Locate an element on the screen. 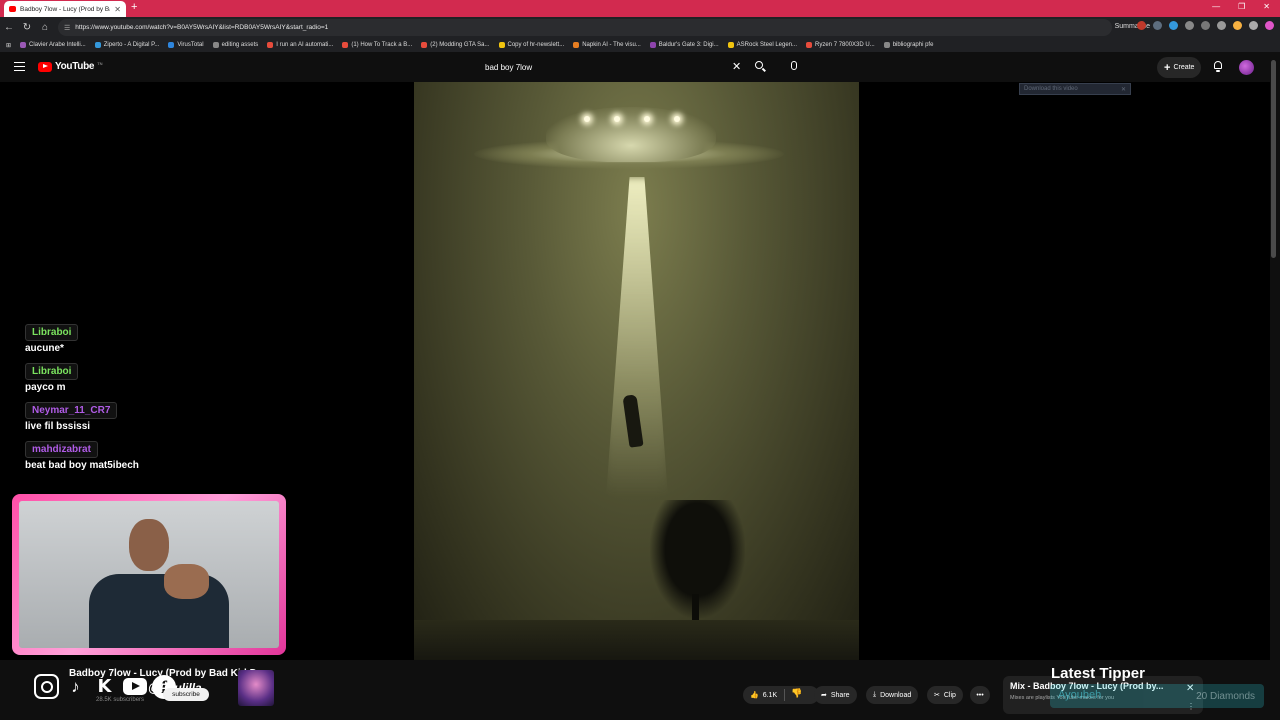  microphone-icon is located at coordinates (794, 65).